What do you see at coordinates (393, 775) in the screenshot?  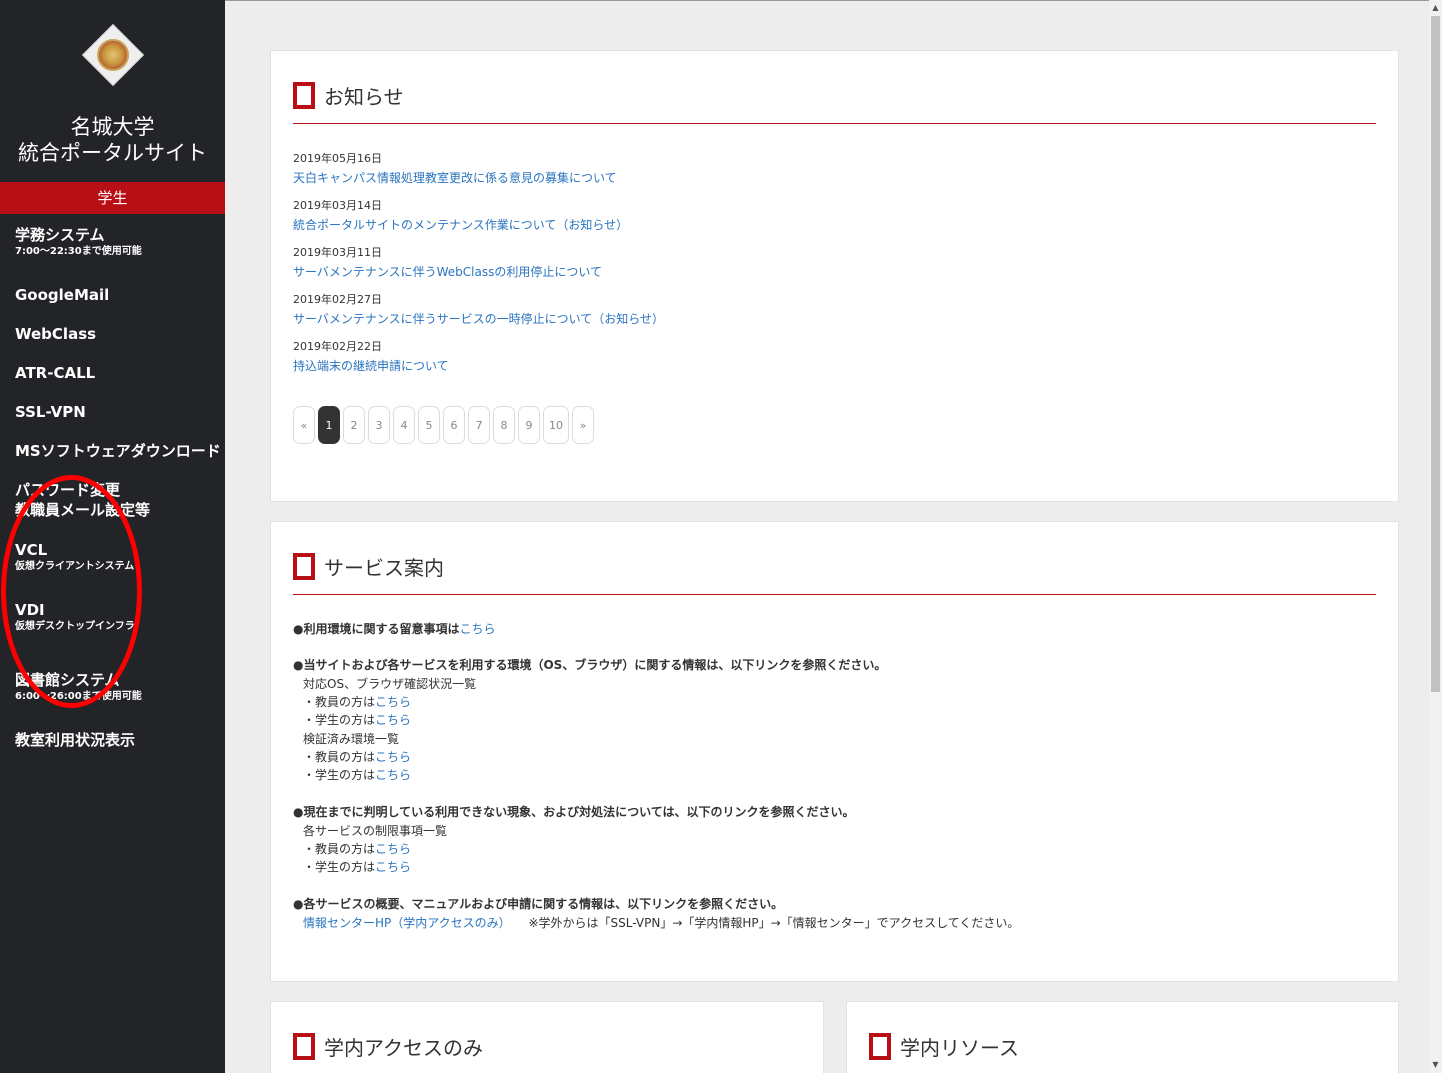 I see `student-verified-link: こちら` at bounding box center [393, 775].